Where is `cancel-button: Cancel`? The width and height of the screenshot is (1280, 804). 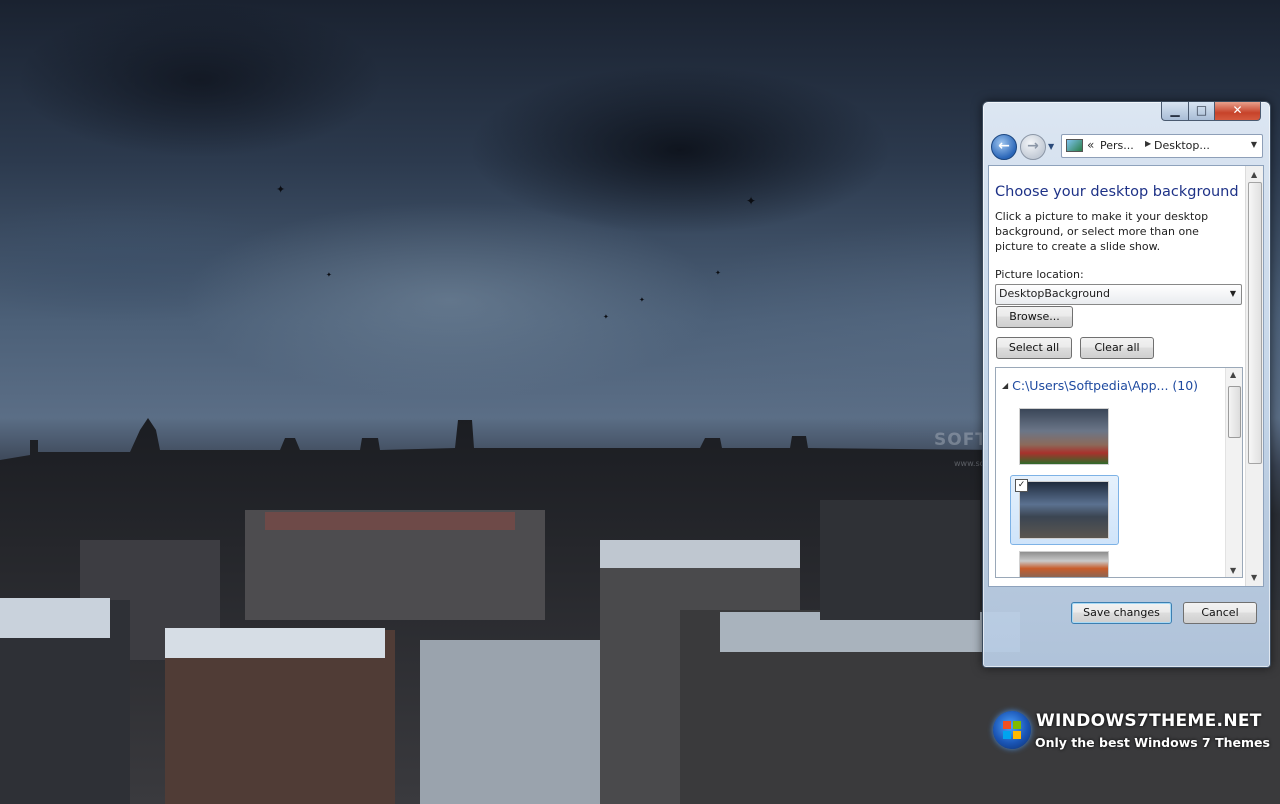 cancel-button: Cancel is located at coordinates (1220, 613).